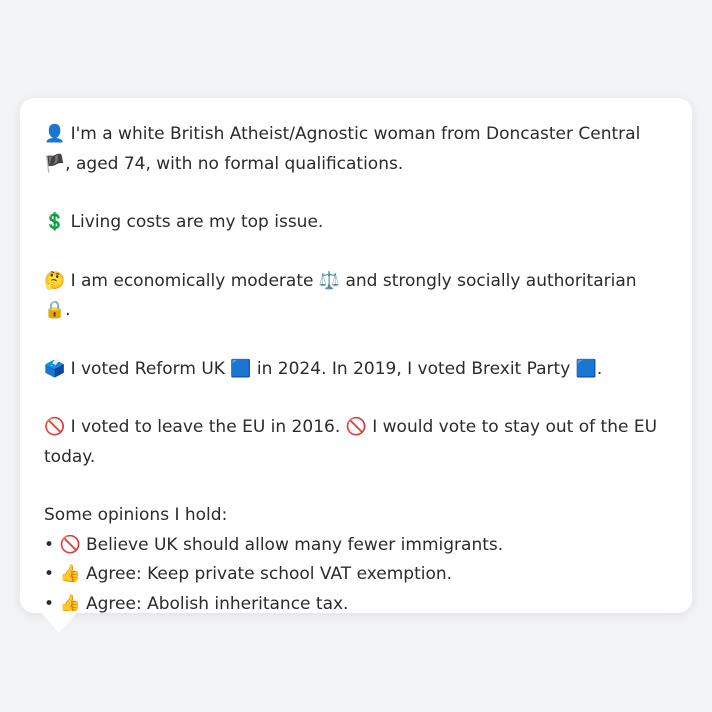 The height and width of the screenshot is (712, 712). Describe the element at coordinates (55, 310) in the screenshot. I see `lock-icon: 🔒` at that location.